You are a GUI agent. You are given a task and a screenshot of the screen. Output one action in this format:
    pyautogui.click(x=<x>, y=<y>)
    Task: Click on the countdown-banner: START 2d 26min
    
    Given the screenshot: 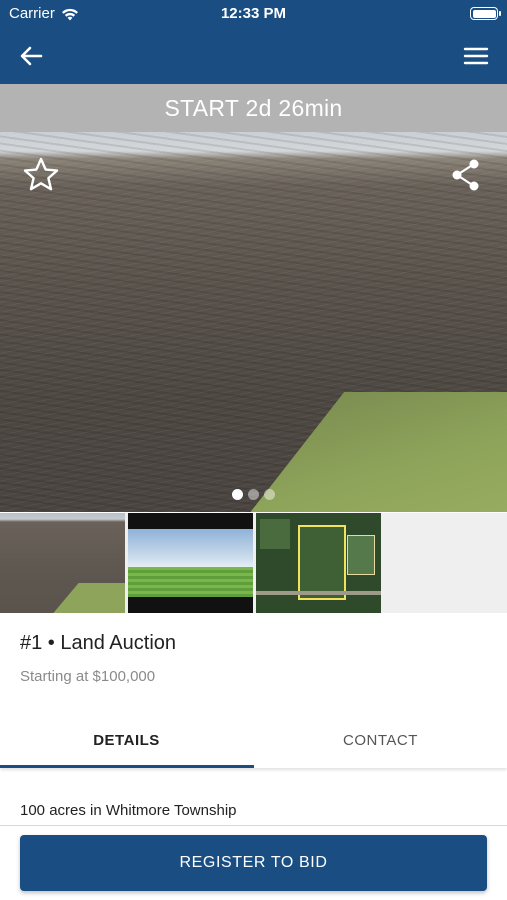 What is the action you would take?
    pyautogui.click(x=253, y=108)
    